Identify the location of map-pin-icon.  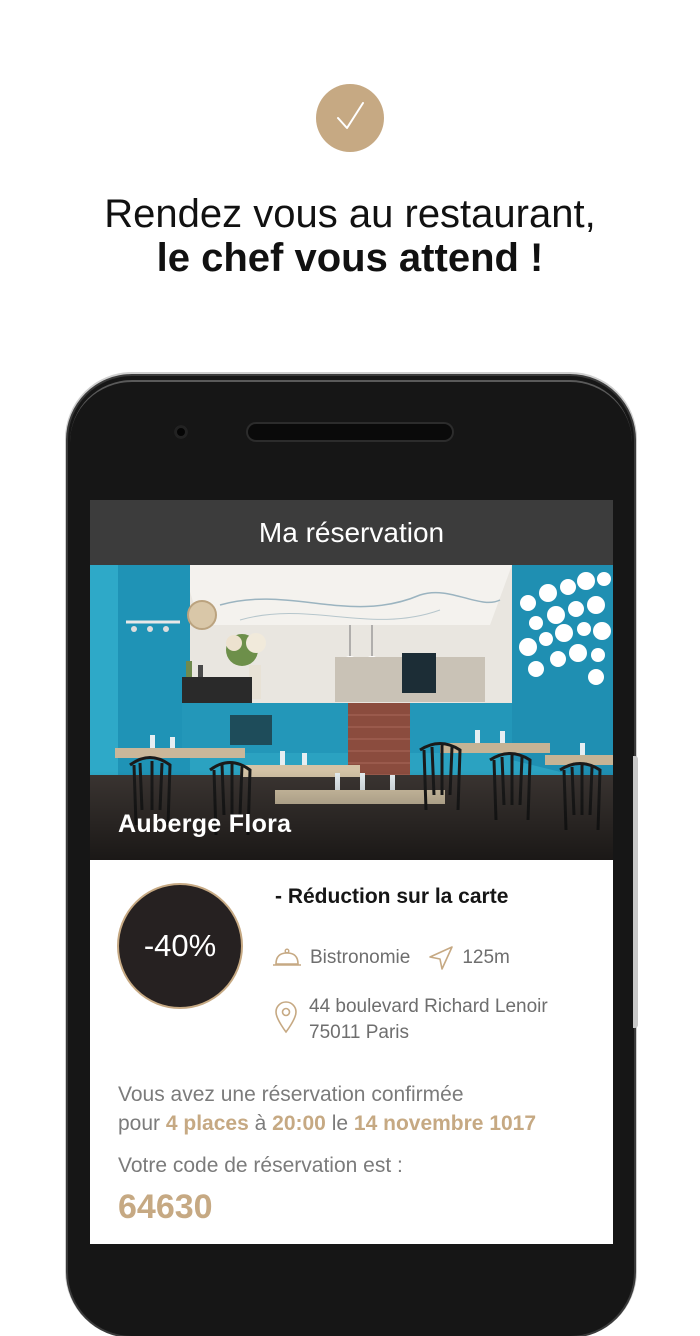
(286, 1017).